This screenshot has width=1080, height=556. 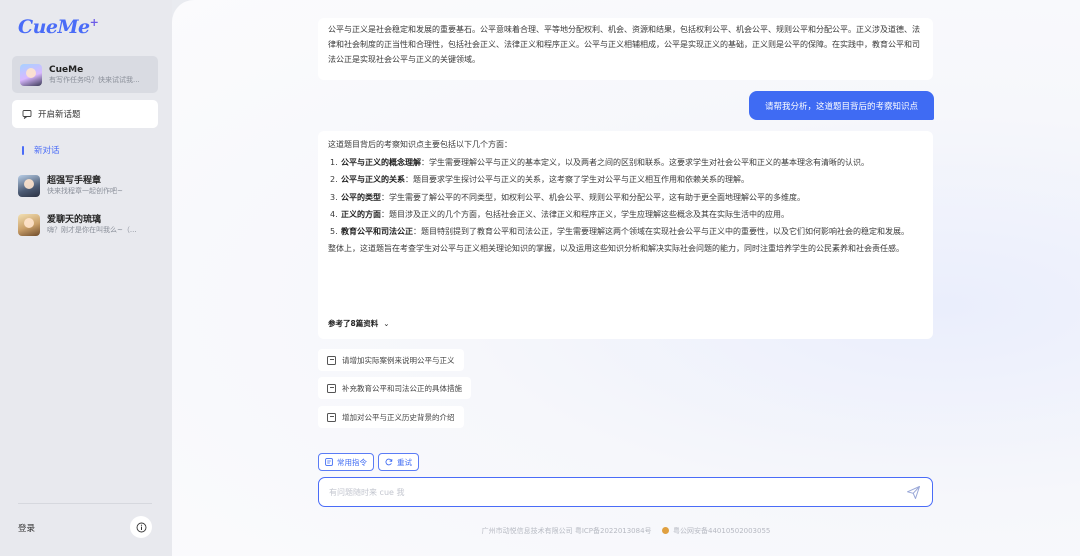 What do you see at coordinates (27, 114) in the screenshot?
I see `new-chat-icon` at bounding box center [27, 114].